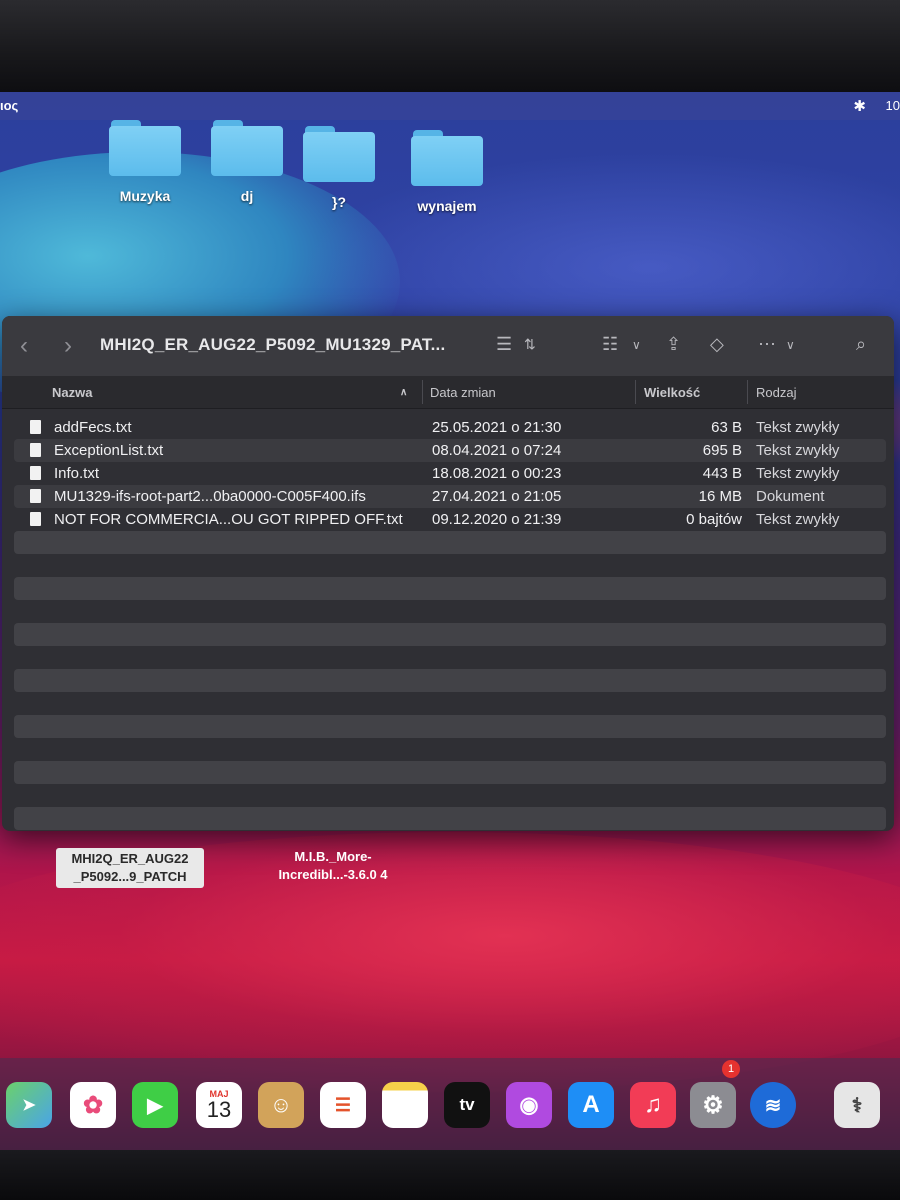 The image size is (900, 1200). Describe the element at coordinates (450, 106) in the screenshot. I see `menu-bar: ιος ✱ 10` at that location.